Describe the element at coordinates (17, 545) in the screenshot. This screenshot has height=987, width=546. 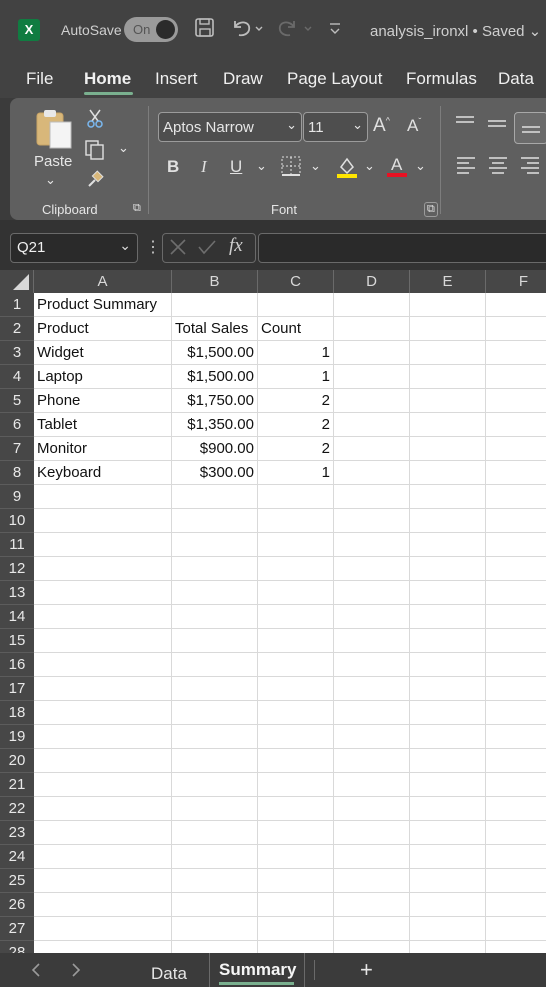
I see `row-header: 11` at that location.